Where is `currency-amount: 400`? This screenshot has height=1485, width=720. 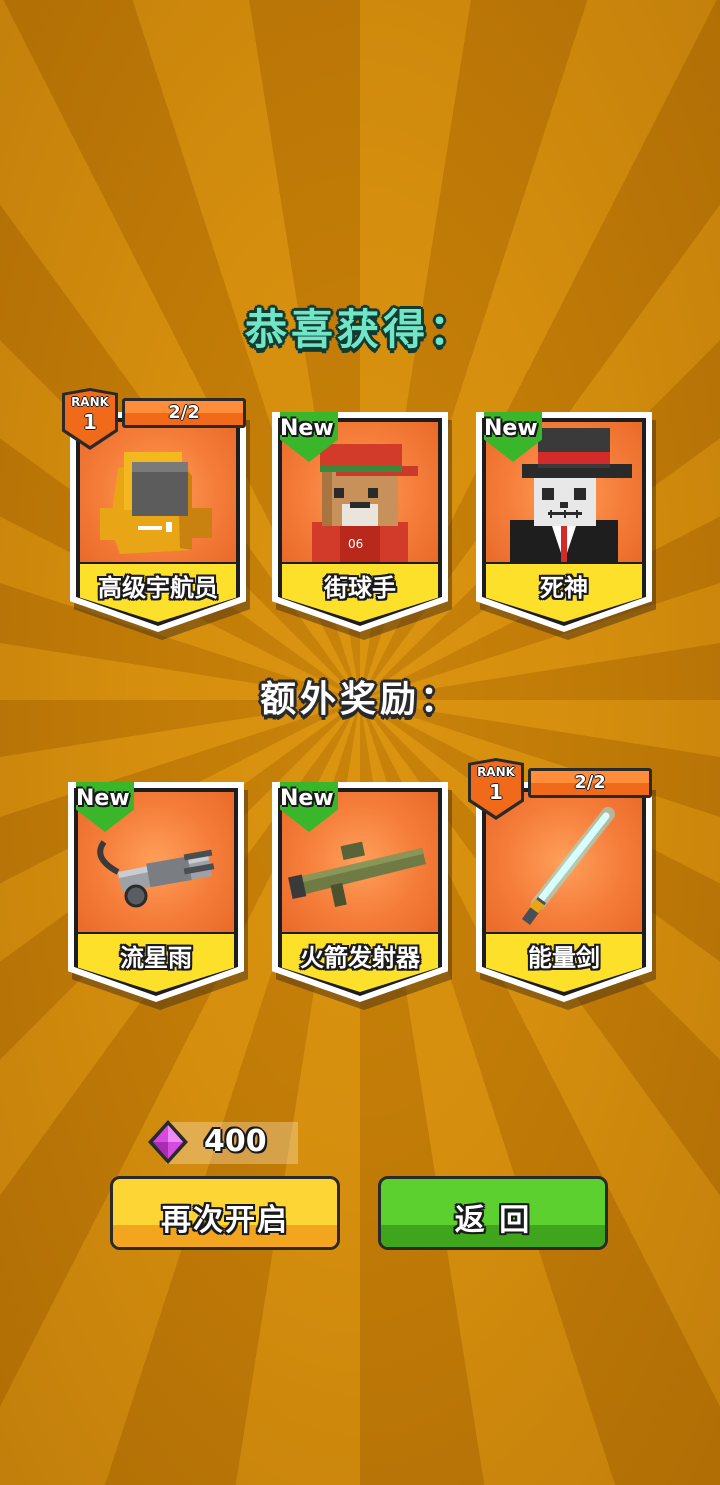 currency-amount: 400 is located at coordinates (235, 1141).